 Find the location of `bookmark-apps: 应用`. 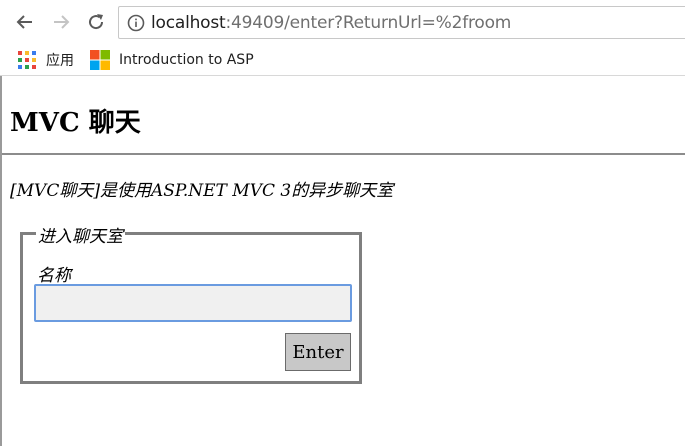

bookmark-apps: 应用 is located at coordinates (46, 60).